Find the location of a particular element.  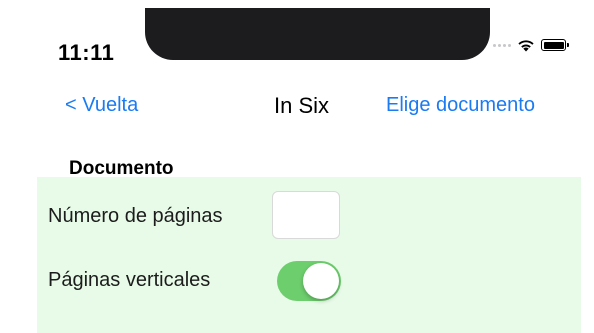

status-icons is located at coordinates (531, 45).